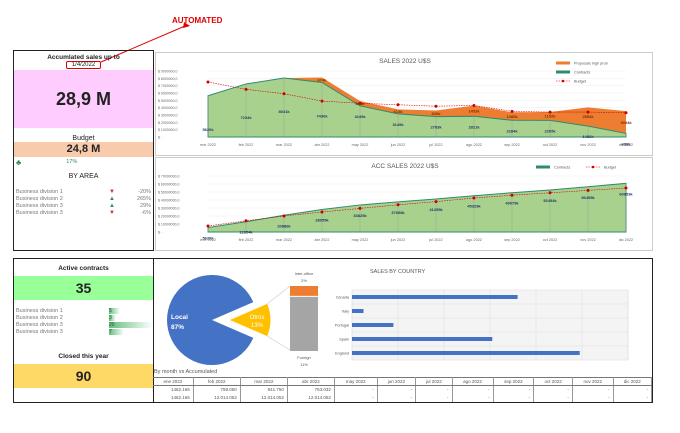 This screenshot has width=680, height=433. Describe the element at coordinates (83, 310) in the screenshot. I see `division-row: Business division 1 5` at that location.